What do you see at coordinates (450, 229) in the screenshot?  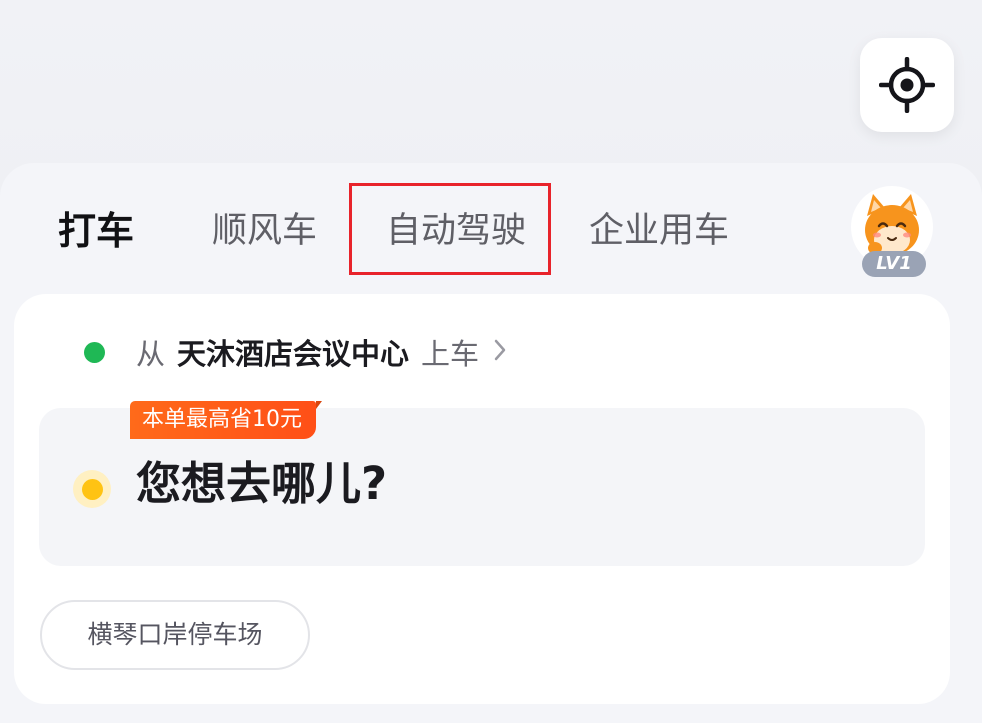 I see `highlight-annotation-box` at bounding box center [450, 229].